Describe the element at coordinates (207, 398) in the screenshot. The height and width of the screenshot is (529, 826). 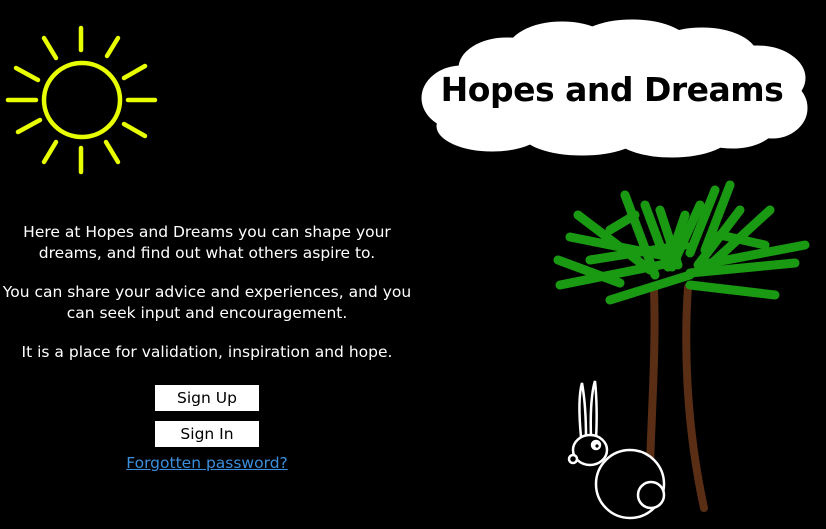
I see `sign-up-button: Sign Up` at that location.